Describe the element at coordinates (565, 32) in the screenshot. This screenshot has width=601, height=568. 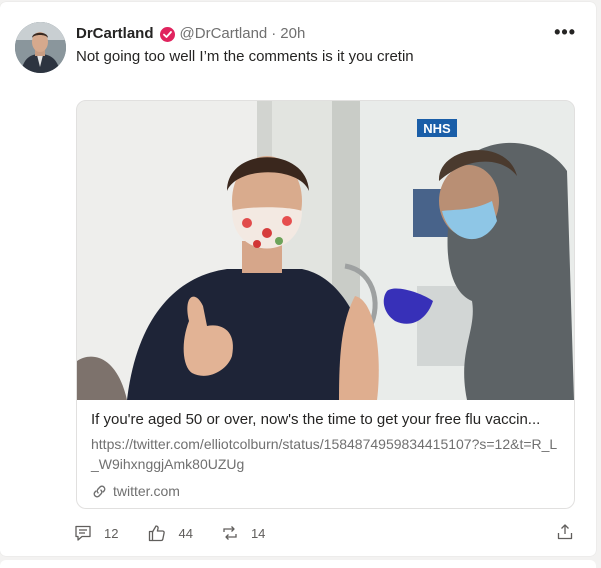
I see `more-options-icon: •••` at that location.